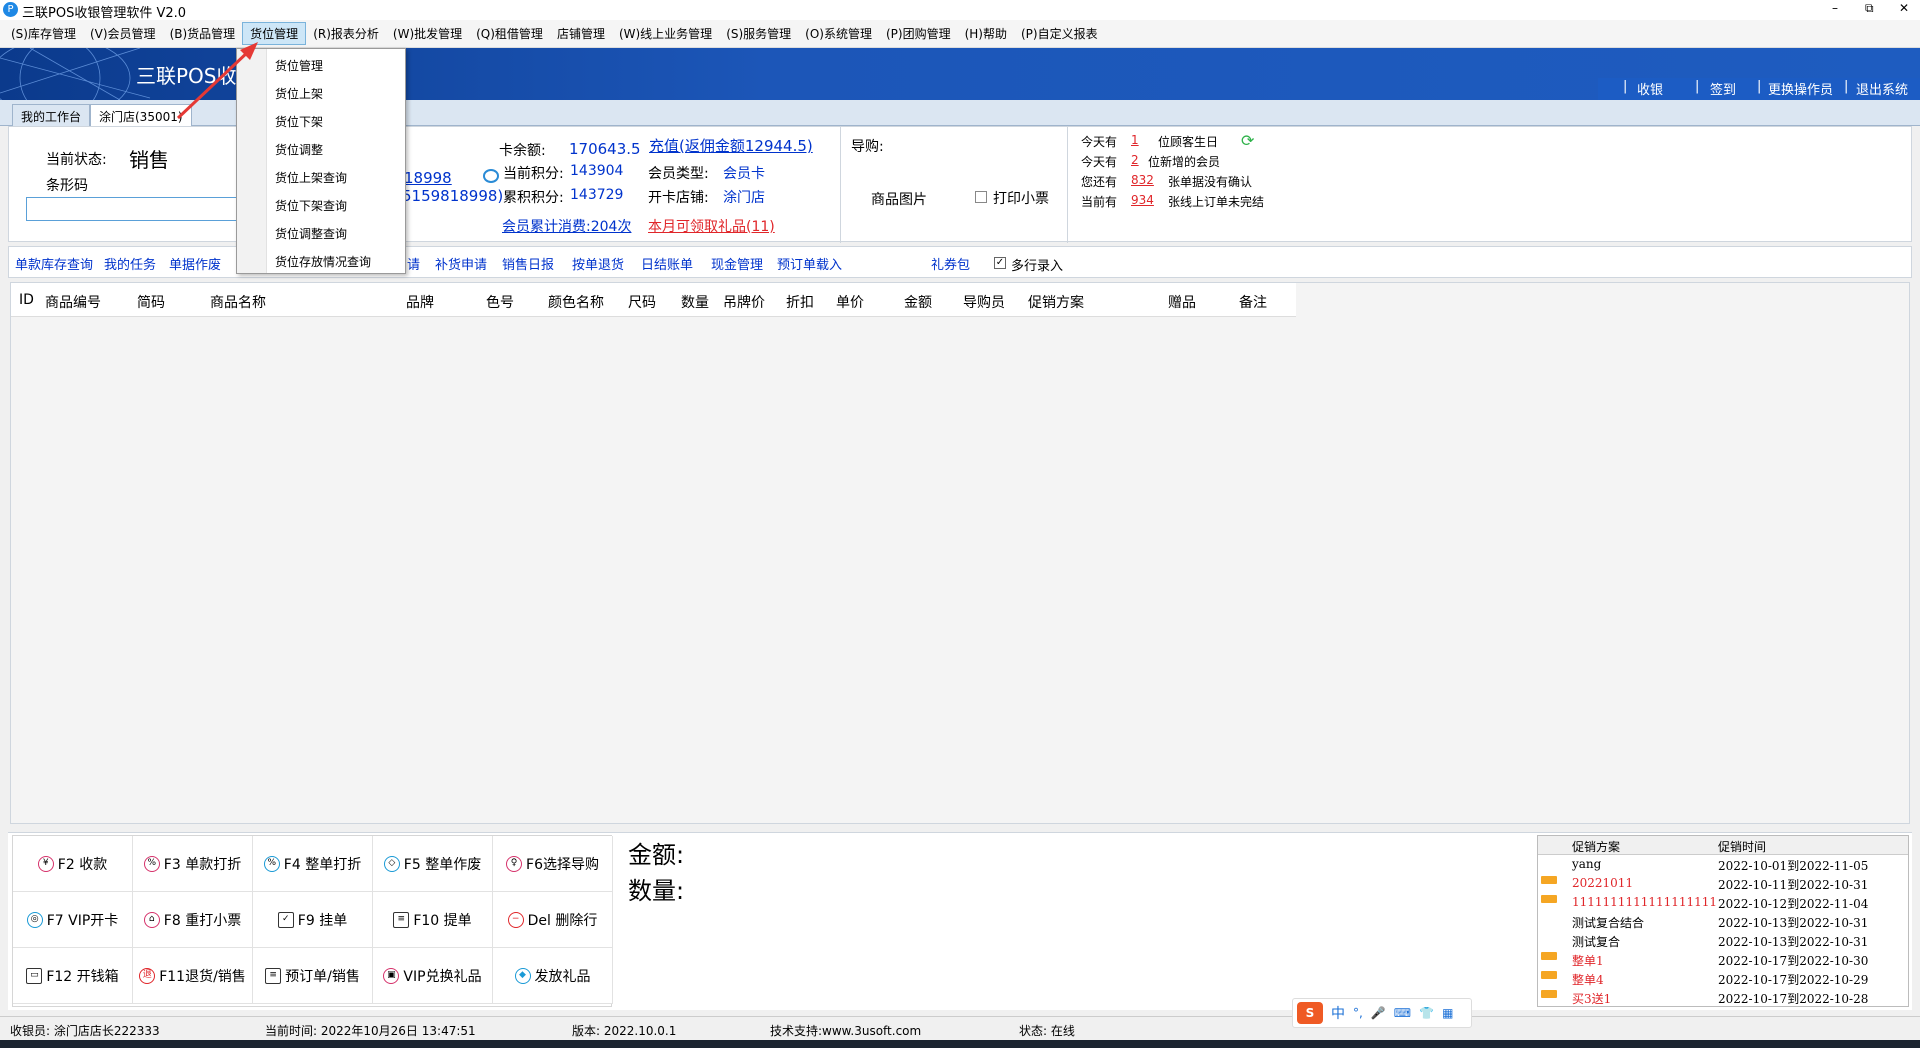  I want to click on member-id-link: 18998, so click(428, 178).